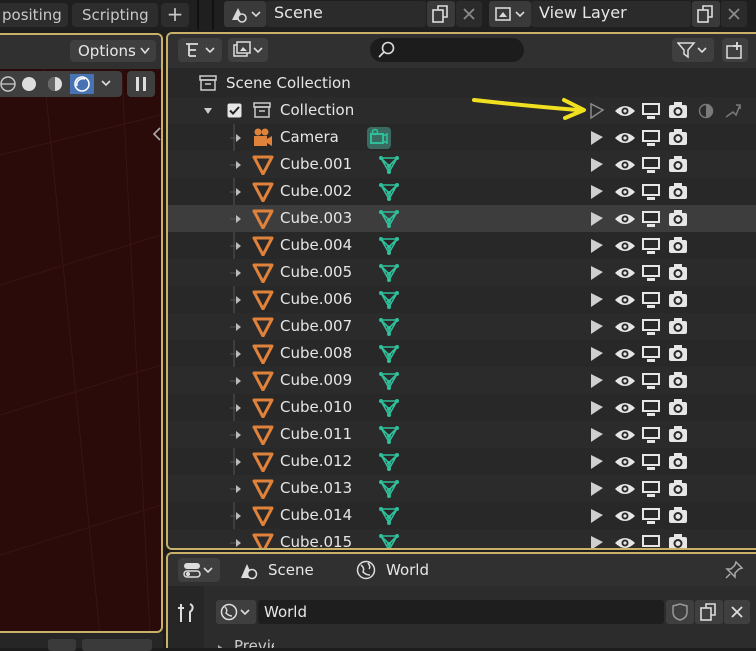 This screenshot has height=651, width=756. Describe the element at coordinates (462, 515) in the screenshot. I see `outliner-row: Cube.014` at that location.